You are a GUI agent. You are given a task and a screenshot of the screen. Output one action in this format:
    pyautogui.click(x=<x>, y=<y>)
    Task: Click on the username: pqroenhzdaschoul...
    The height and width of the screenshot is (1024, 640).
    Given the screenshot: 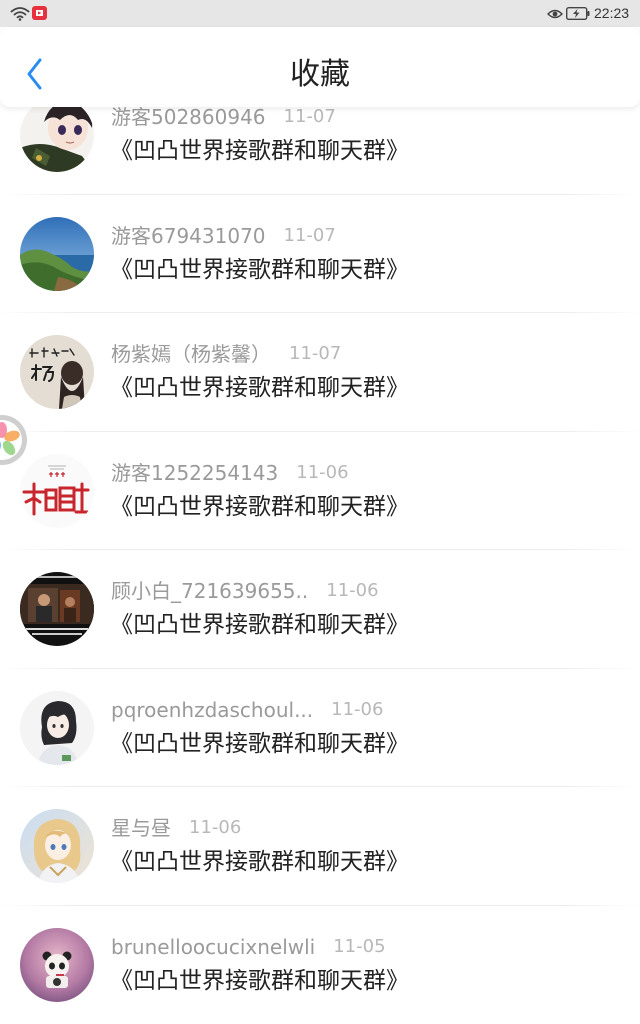 What is the action you would take?
    pyautogui.click(x=212, y=709)
    